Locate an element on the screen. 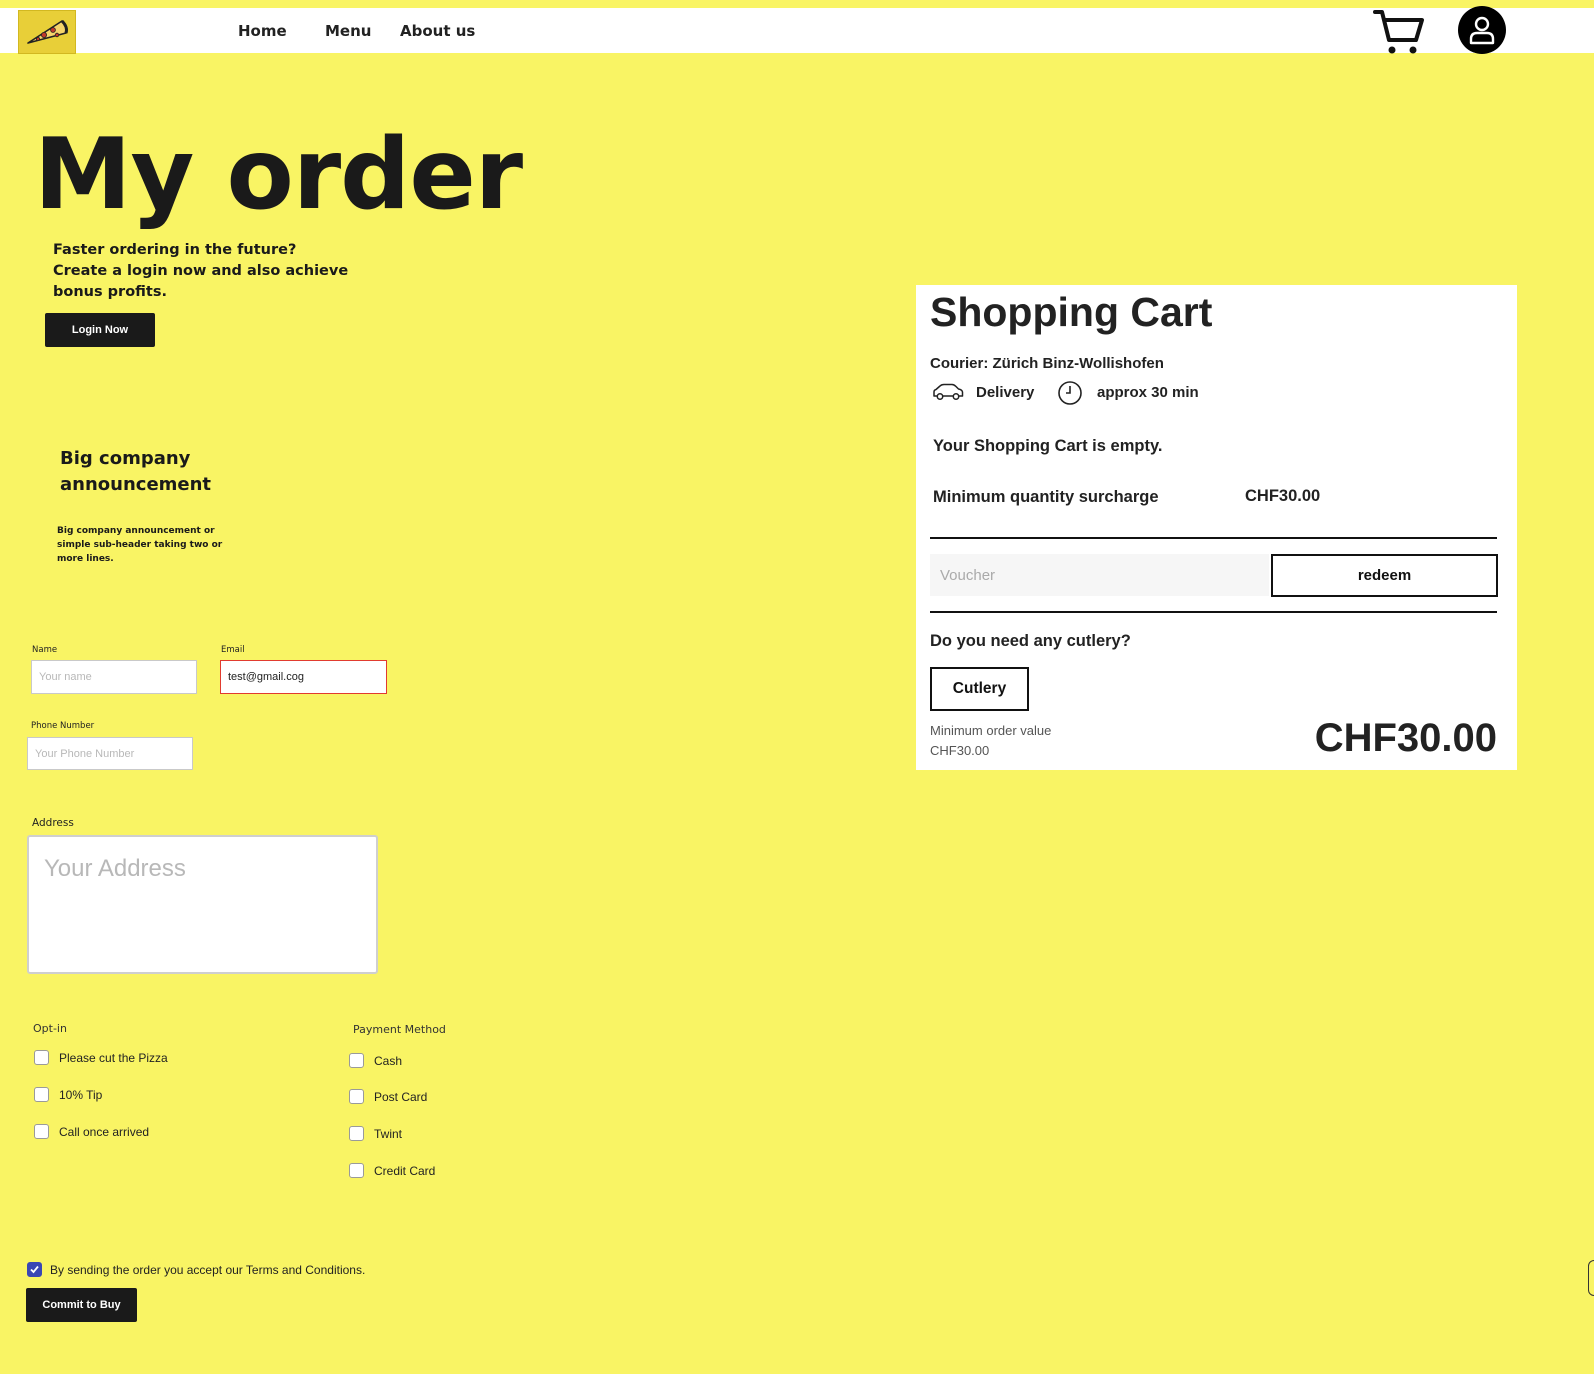 The height and width of the screenshot is (1374, 1594). car-icon is located at coordinates (948, 394).